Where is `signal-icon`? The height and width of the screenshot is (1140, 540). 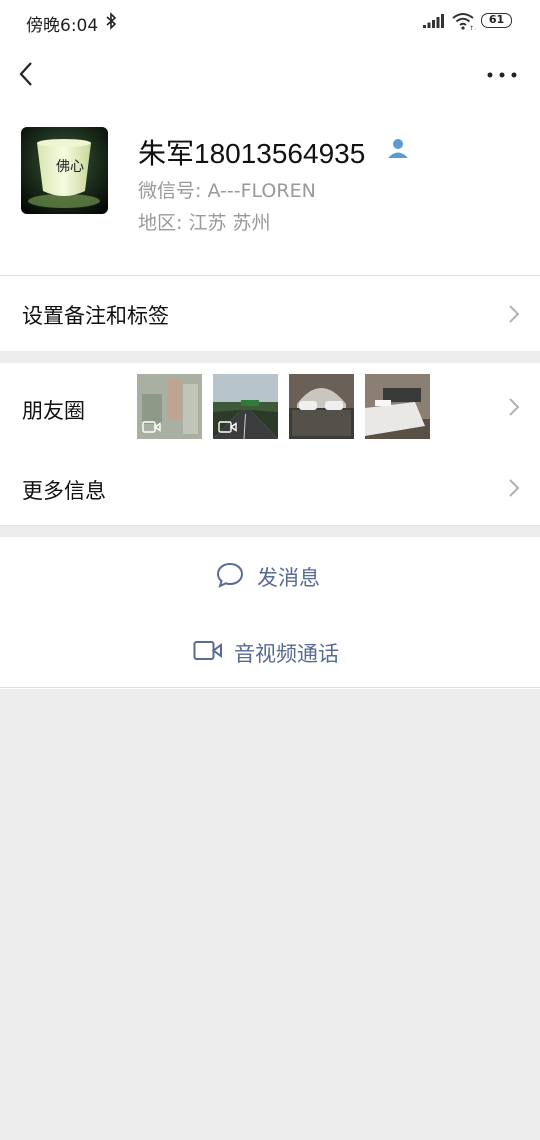
signal-icon is located at coordinates (433, 21).